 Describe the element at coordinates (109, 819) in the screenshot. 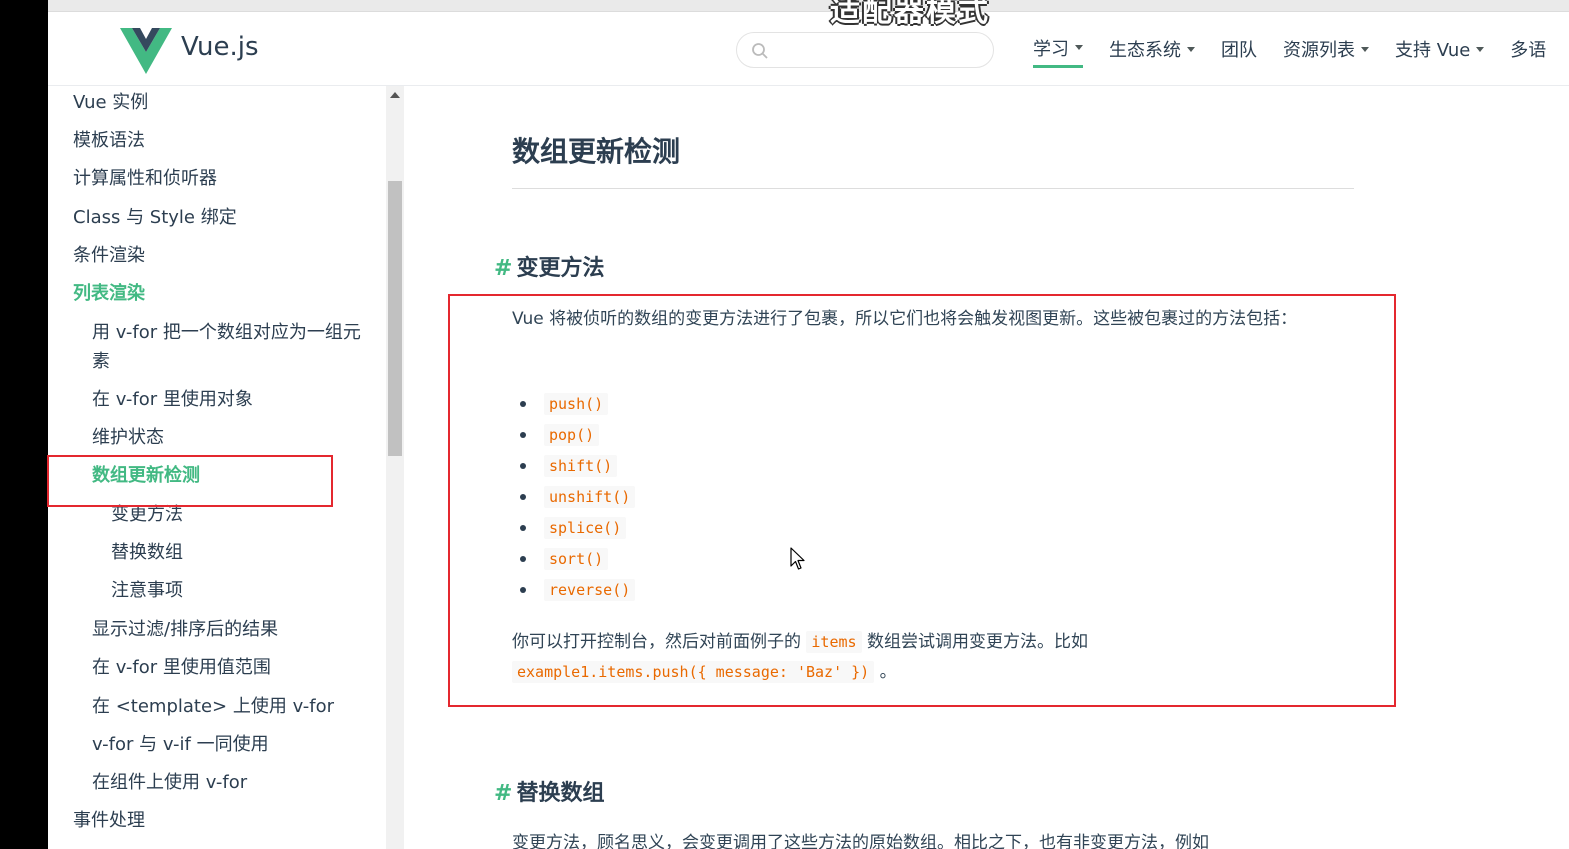

I see `sidebar-item-event-handling: 事件处理` at that location.